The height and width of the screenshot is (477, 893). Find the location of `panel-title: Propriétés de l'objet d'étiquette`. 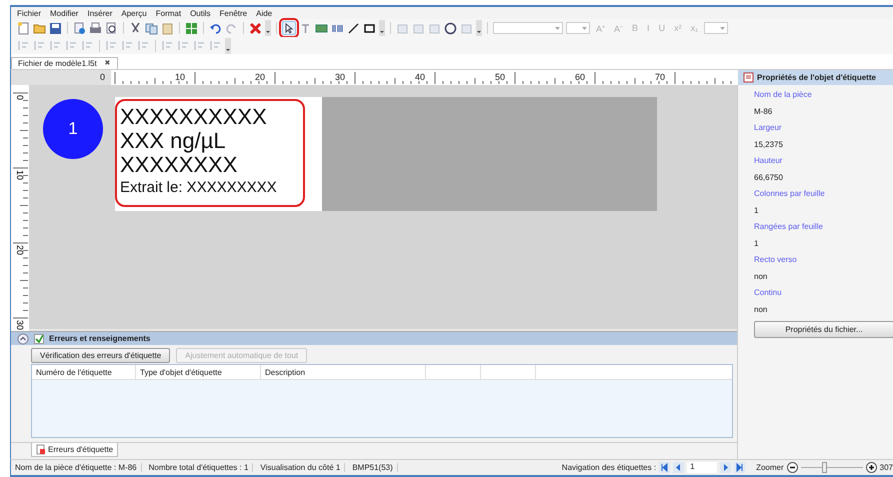

panel-title: Propriétés de l'objet d'étiquette is located at coordinates (816, 77).